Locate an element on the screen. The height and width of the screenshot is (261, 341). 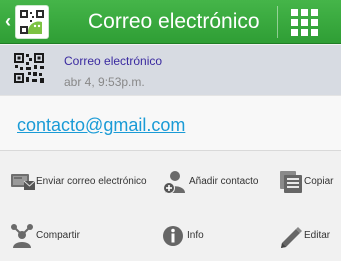
record-type-label: Correo electrónico is located at coordinates (113, 61).